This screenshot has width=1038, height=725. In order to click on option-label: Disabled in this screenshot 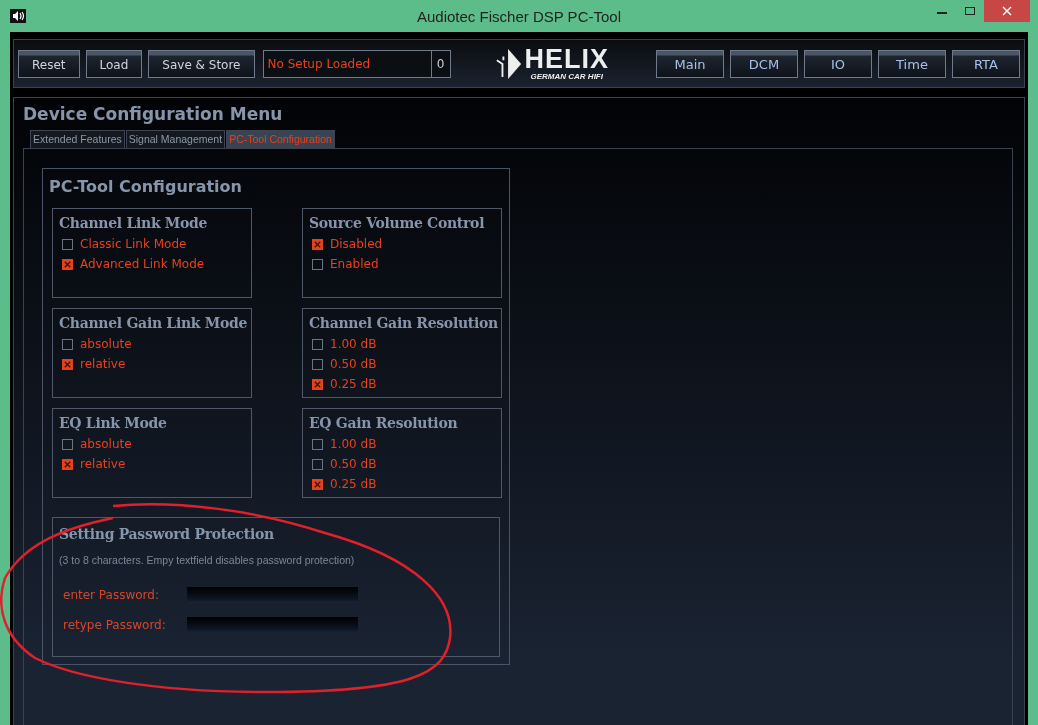, I will do `click(356, 244)`.